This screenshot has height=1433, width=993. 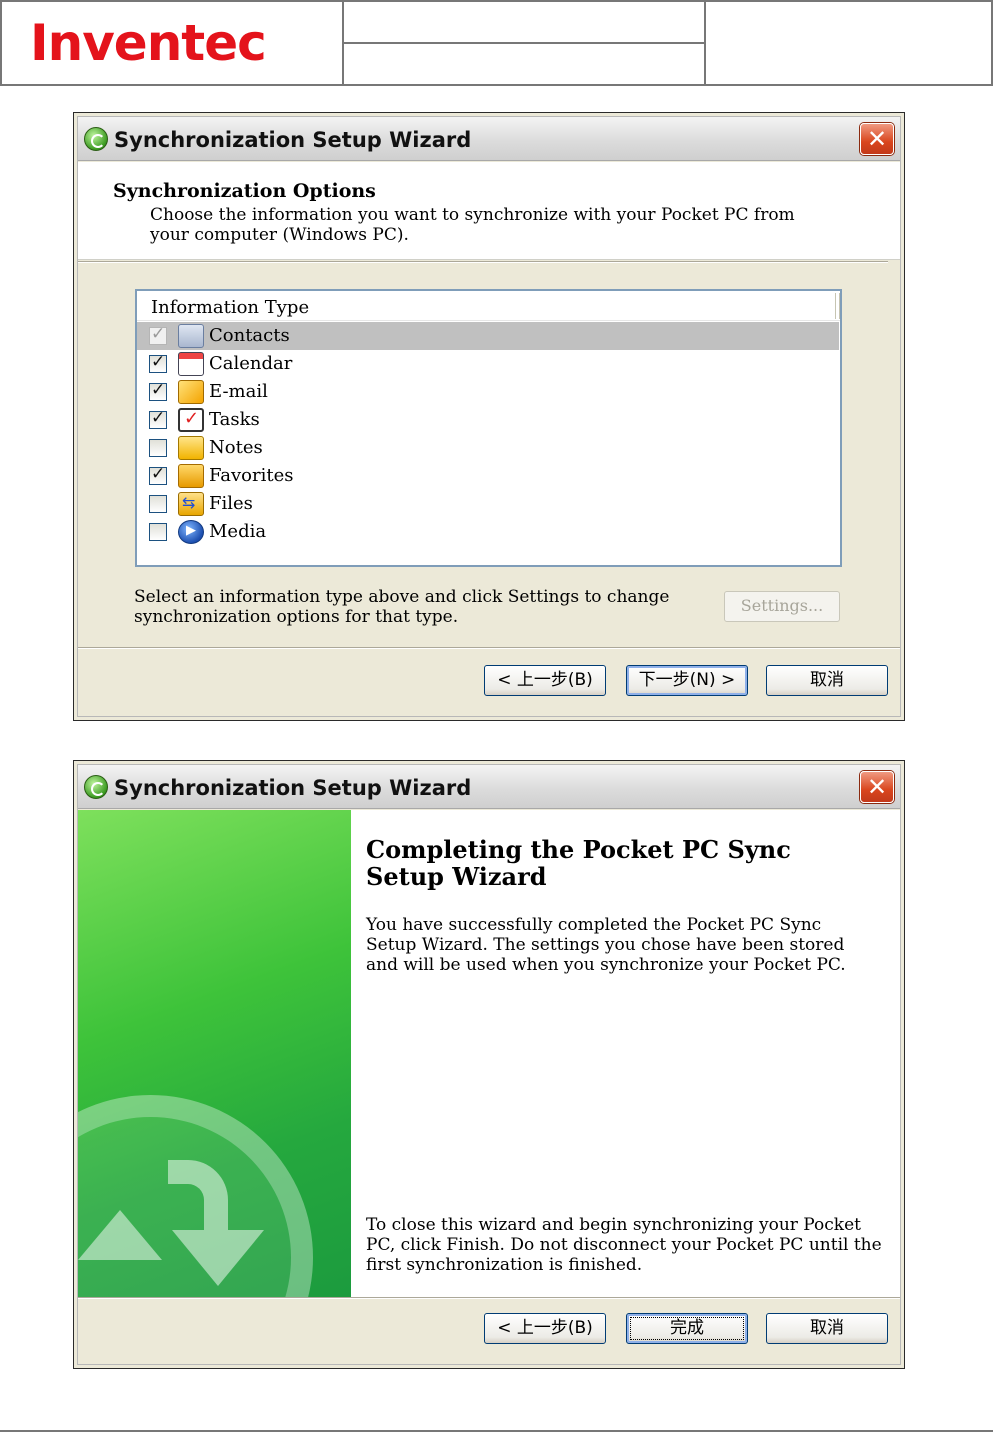 What do you see at coordinates (191, 336) in the screenshot?
I see `contacts-icon` at bounding box center [191, 336].